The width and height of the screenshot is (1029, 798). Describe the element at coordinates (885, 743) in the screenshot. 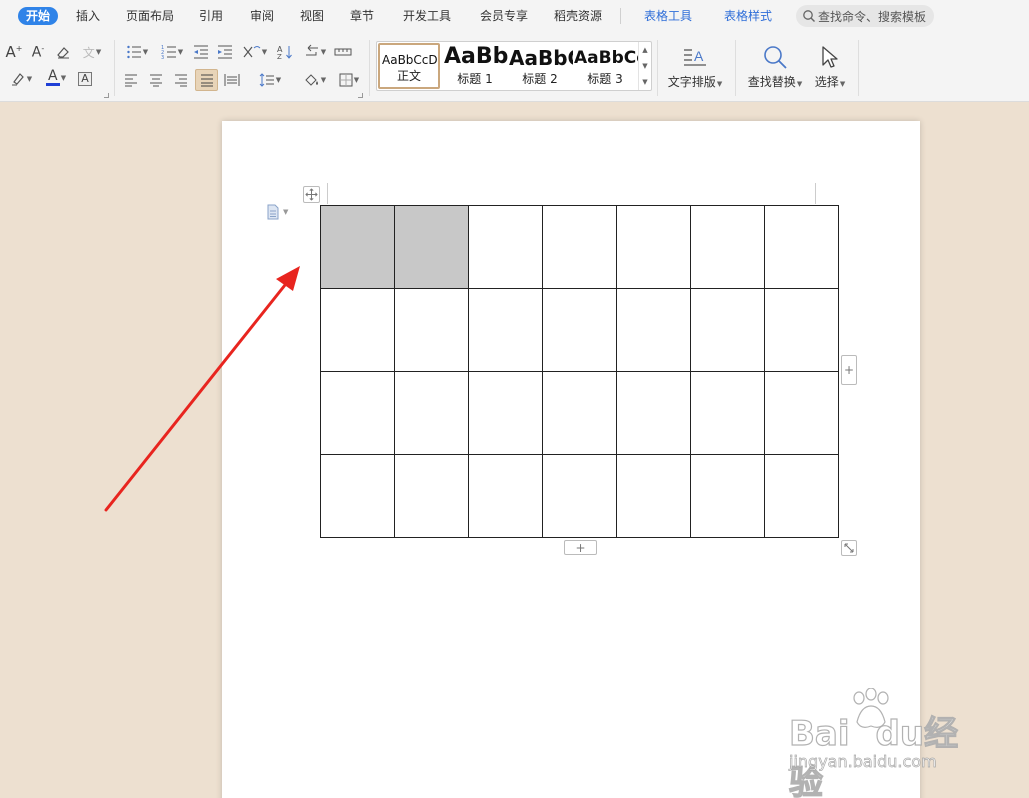

I see `watermark-logo: Bai du经验 jingyan.baidu.com` at that location.